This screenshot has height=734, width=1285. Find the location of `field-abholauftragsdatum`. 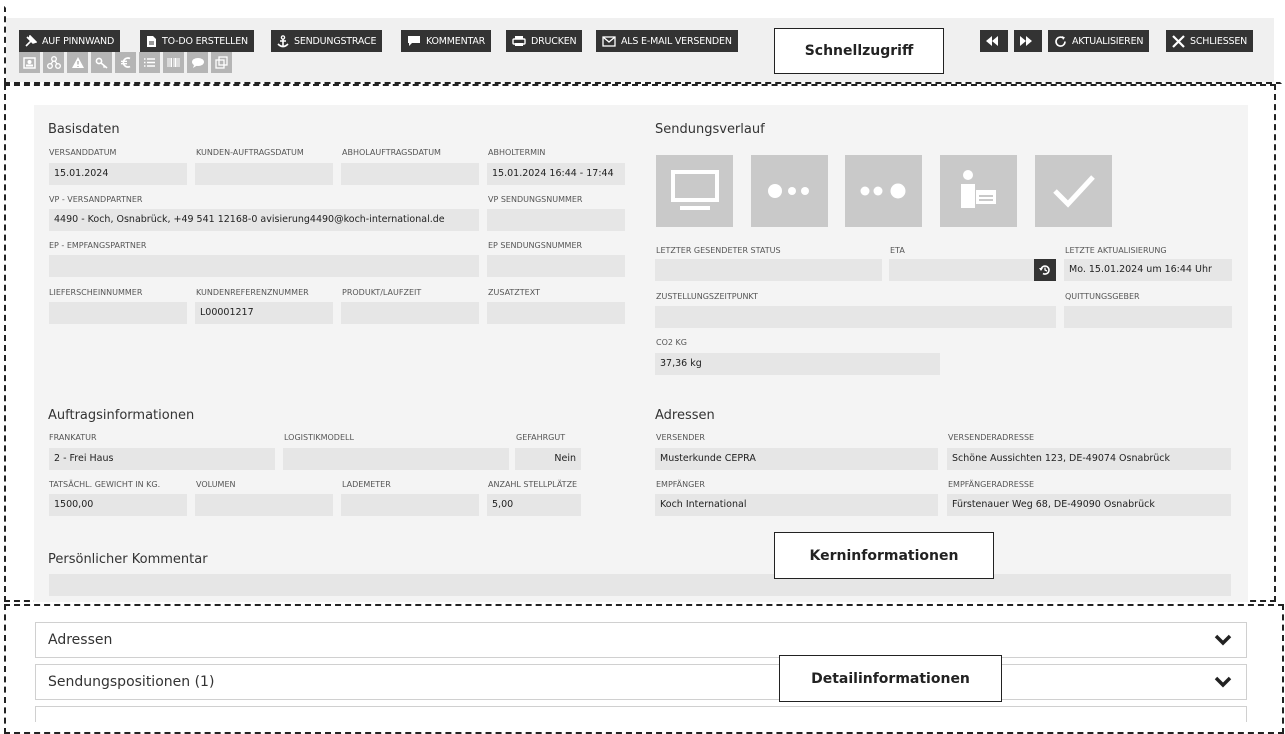

field-abholauftragsdatum is located at coordinates (410, 174).